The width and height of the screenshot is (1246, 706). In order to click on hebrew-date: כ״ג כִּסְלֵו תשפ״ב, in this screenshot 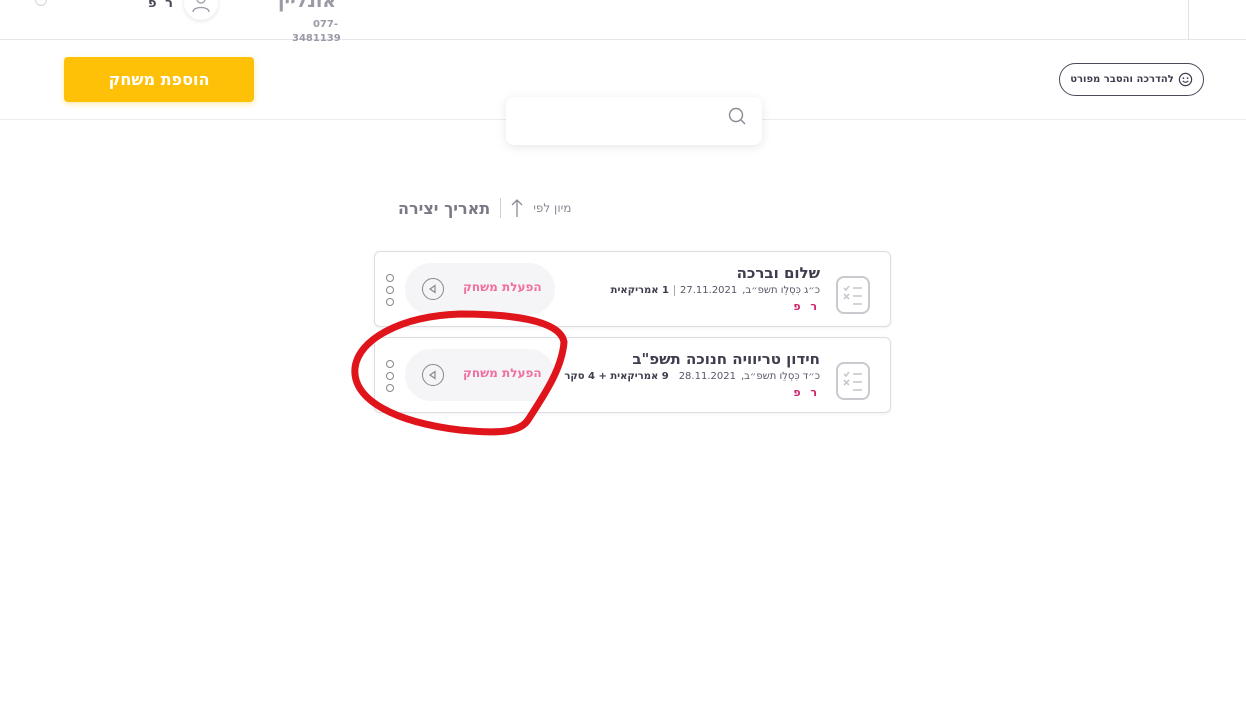, I will do `click(781, 290)`.